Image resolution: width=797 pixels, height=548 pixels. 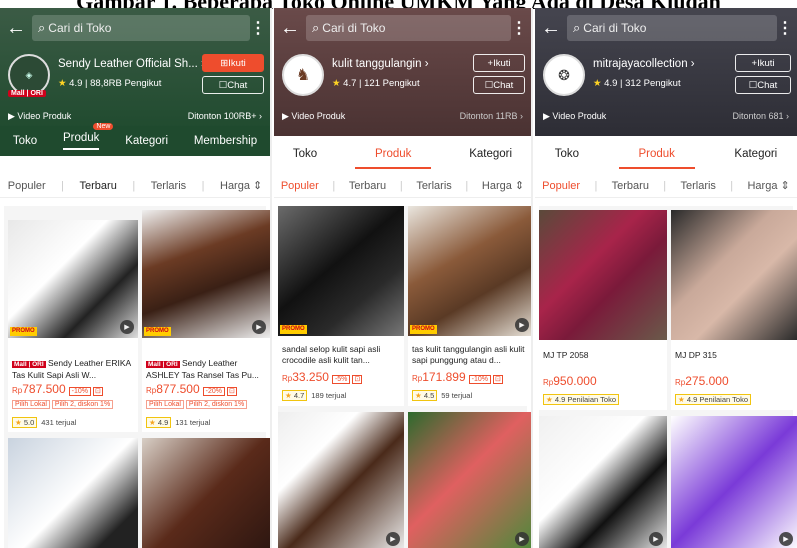 What do you see at coordinates (191, 389) in the screenshot?
I see `product-price: Rp877.500 -20% ⊡` at bounding box center [191, 389].